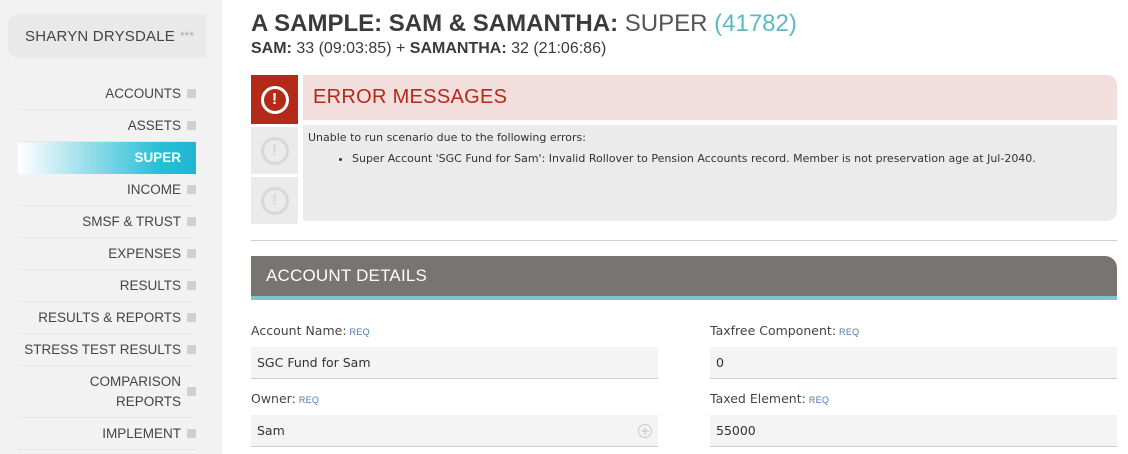 This screenshot has height=454, width=1128. I want to click on sidebar-item-label: ACCOUNTS, so click(143, 93).